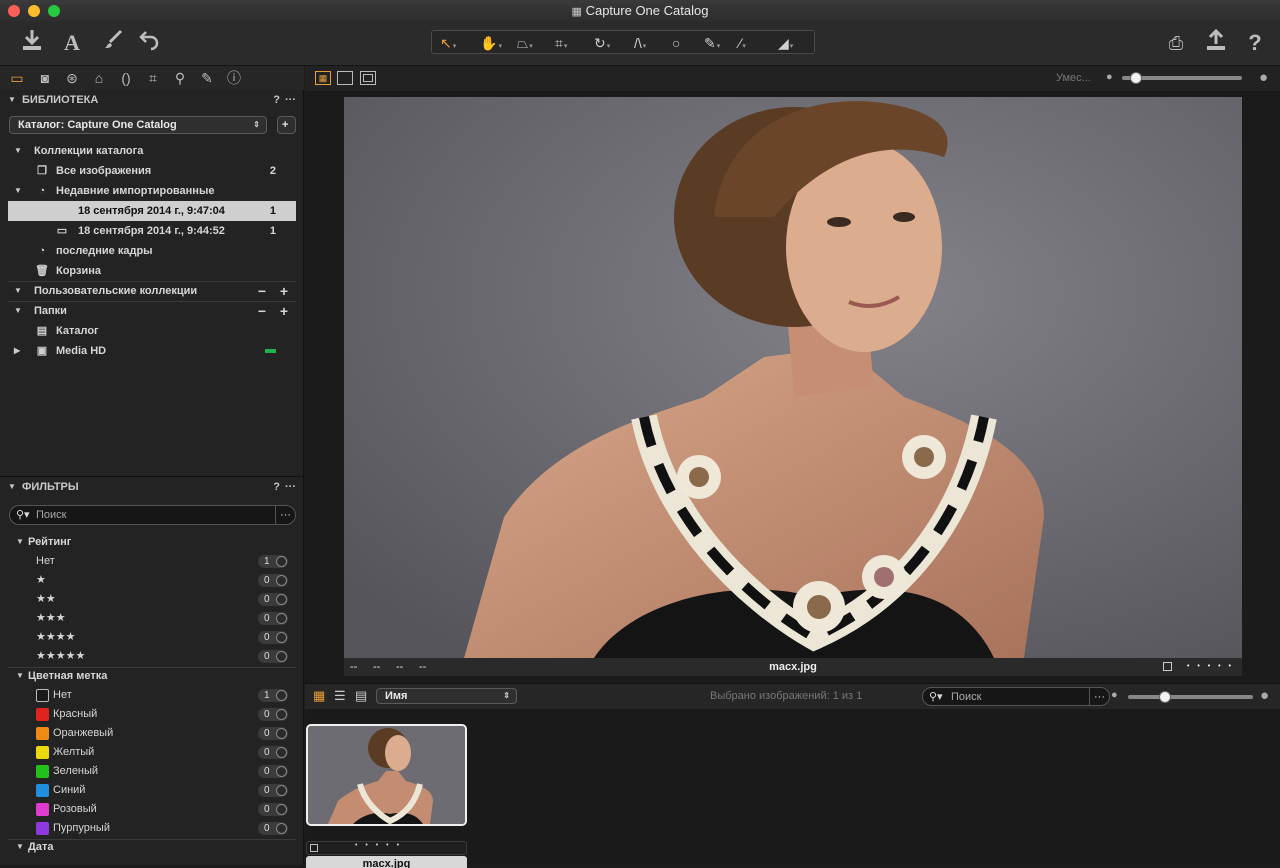 The height and width of the screenshot is (868, 1280). Describe the element at coordinates (285, 515) in the screenshot. I see `search-options-button: ···` at that location.